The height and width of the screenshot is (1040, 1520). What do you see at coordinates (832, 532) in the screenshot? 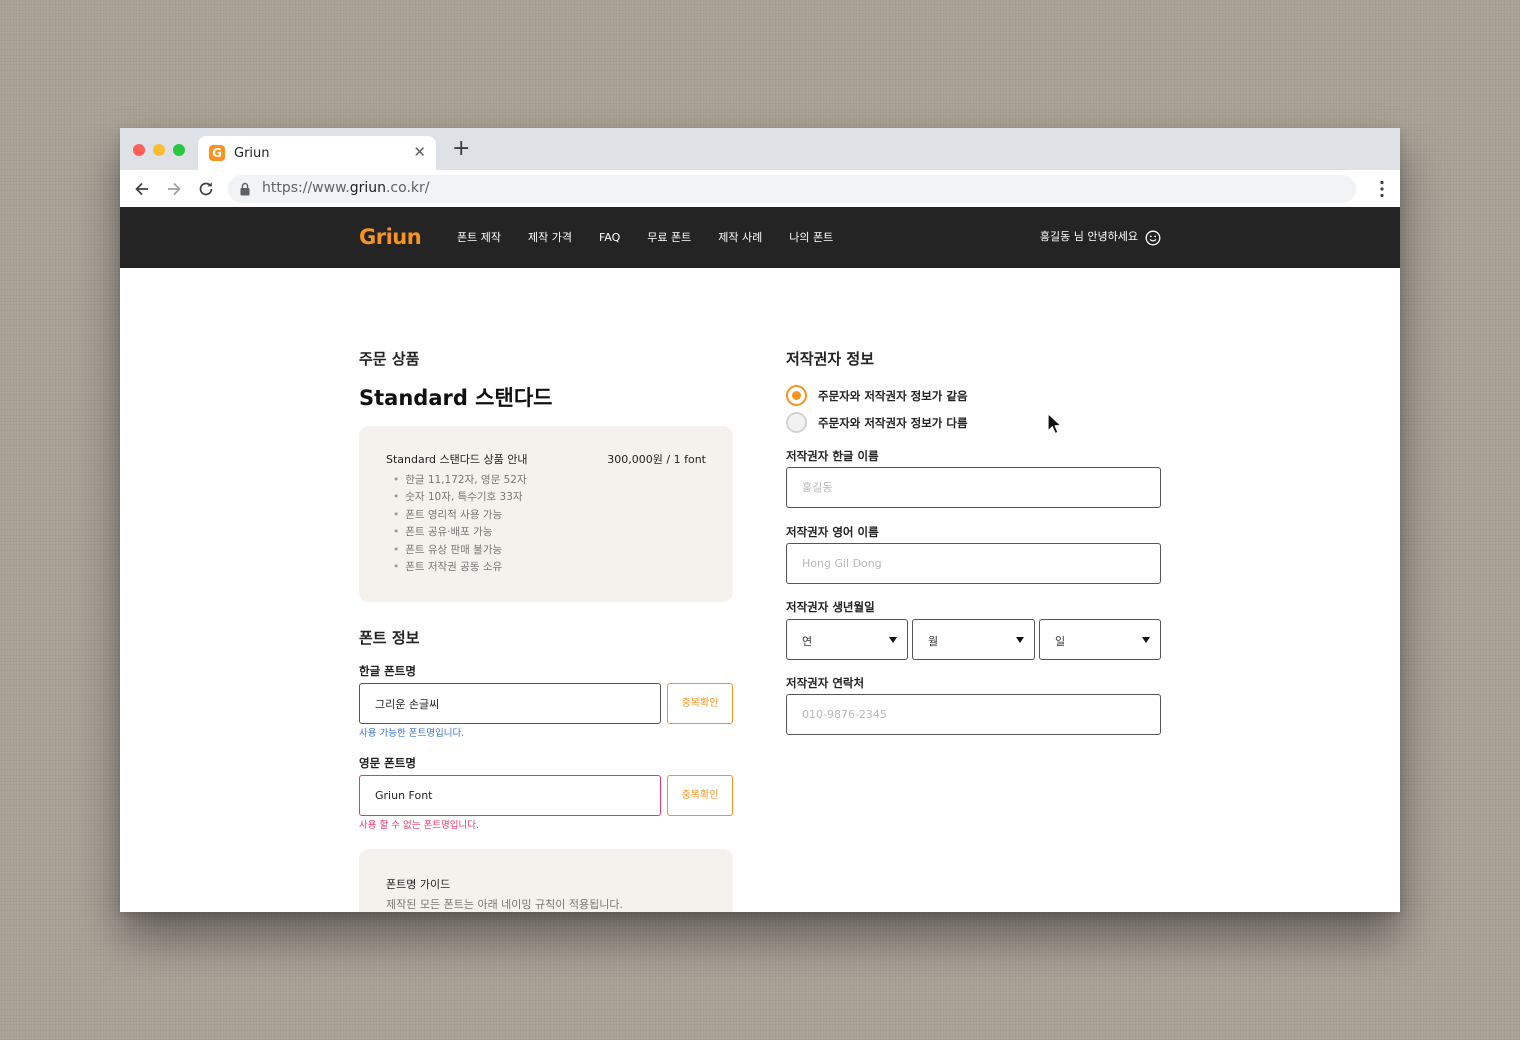
I see `author-english-name-label: 저작권자 영어 이름` at bounding box center [832, 532].